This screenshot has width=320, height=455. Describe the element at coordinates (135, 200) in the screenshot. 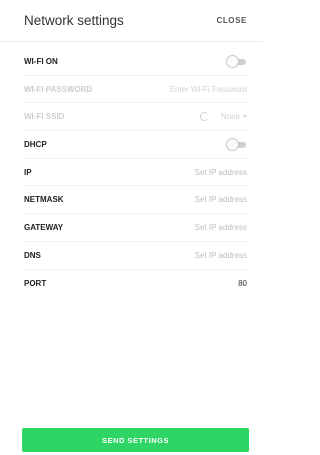

I see `row-netmask: NETMASK` at that location.